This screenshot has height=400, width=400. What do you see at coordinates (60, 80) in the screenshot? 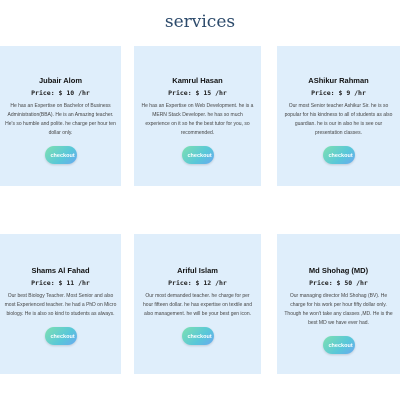
I see `tutor-name: Jubair Alom` at bounding box center [60, 80].